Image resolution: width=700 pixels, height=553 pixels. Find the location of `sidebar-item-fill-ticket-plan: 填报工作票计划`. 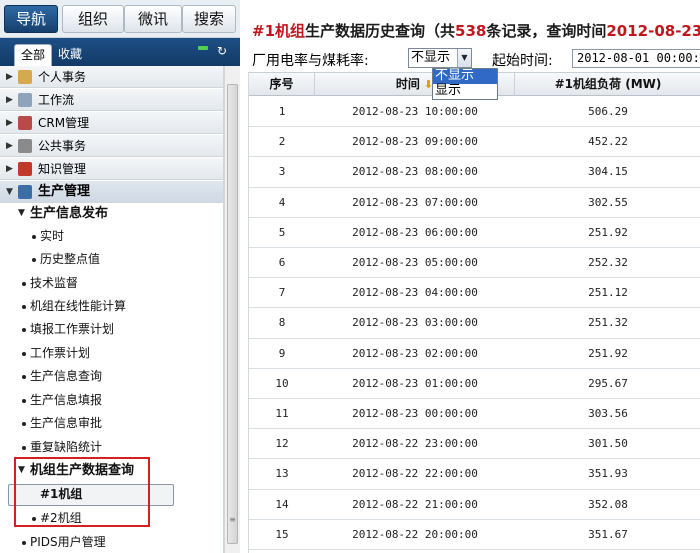

sidebar-item-fill-ticket-plan: 填报工作票计划 is located at coordinates (111, 329).